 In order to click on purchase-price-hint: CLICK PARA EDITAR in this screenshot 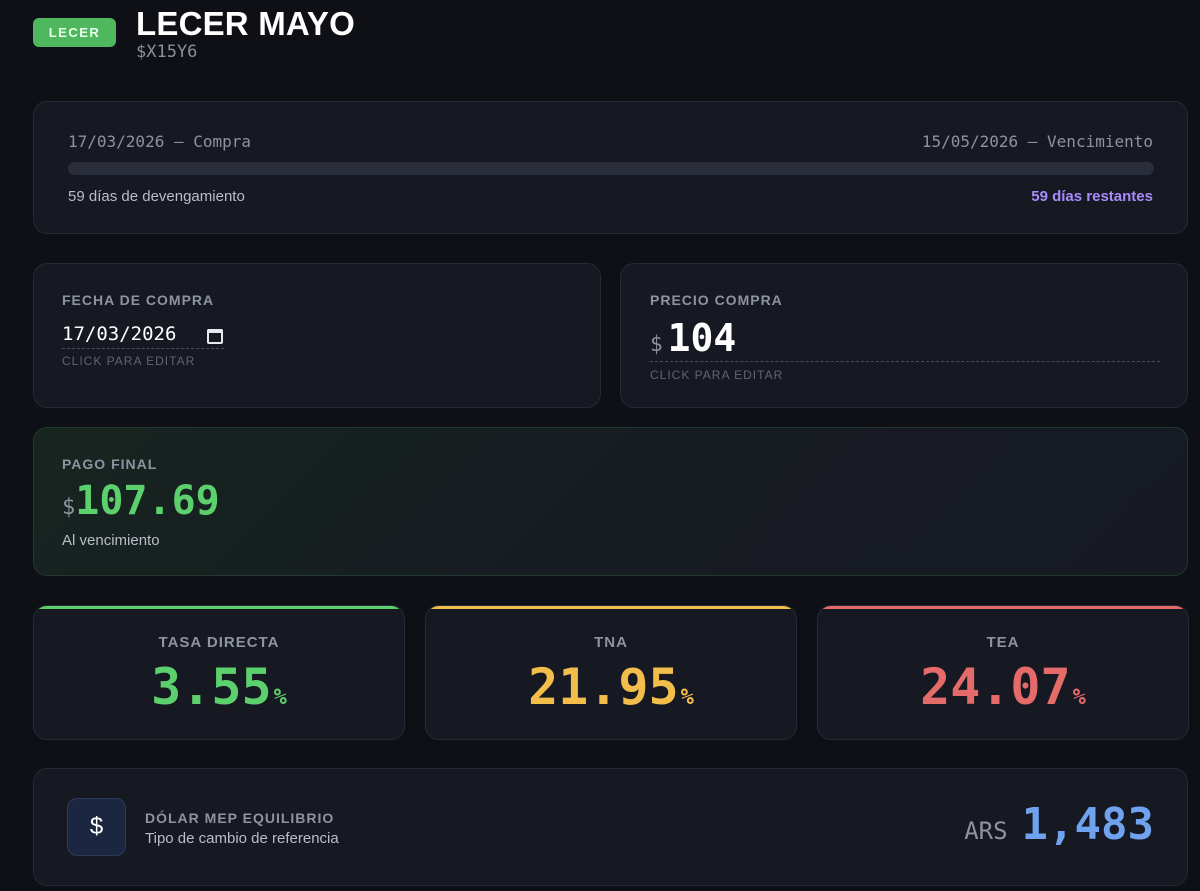, I will do `click(717, 375)`.